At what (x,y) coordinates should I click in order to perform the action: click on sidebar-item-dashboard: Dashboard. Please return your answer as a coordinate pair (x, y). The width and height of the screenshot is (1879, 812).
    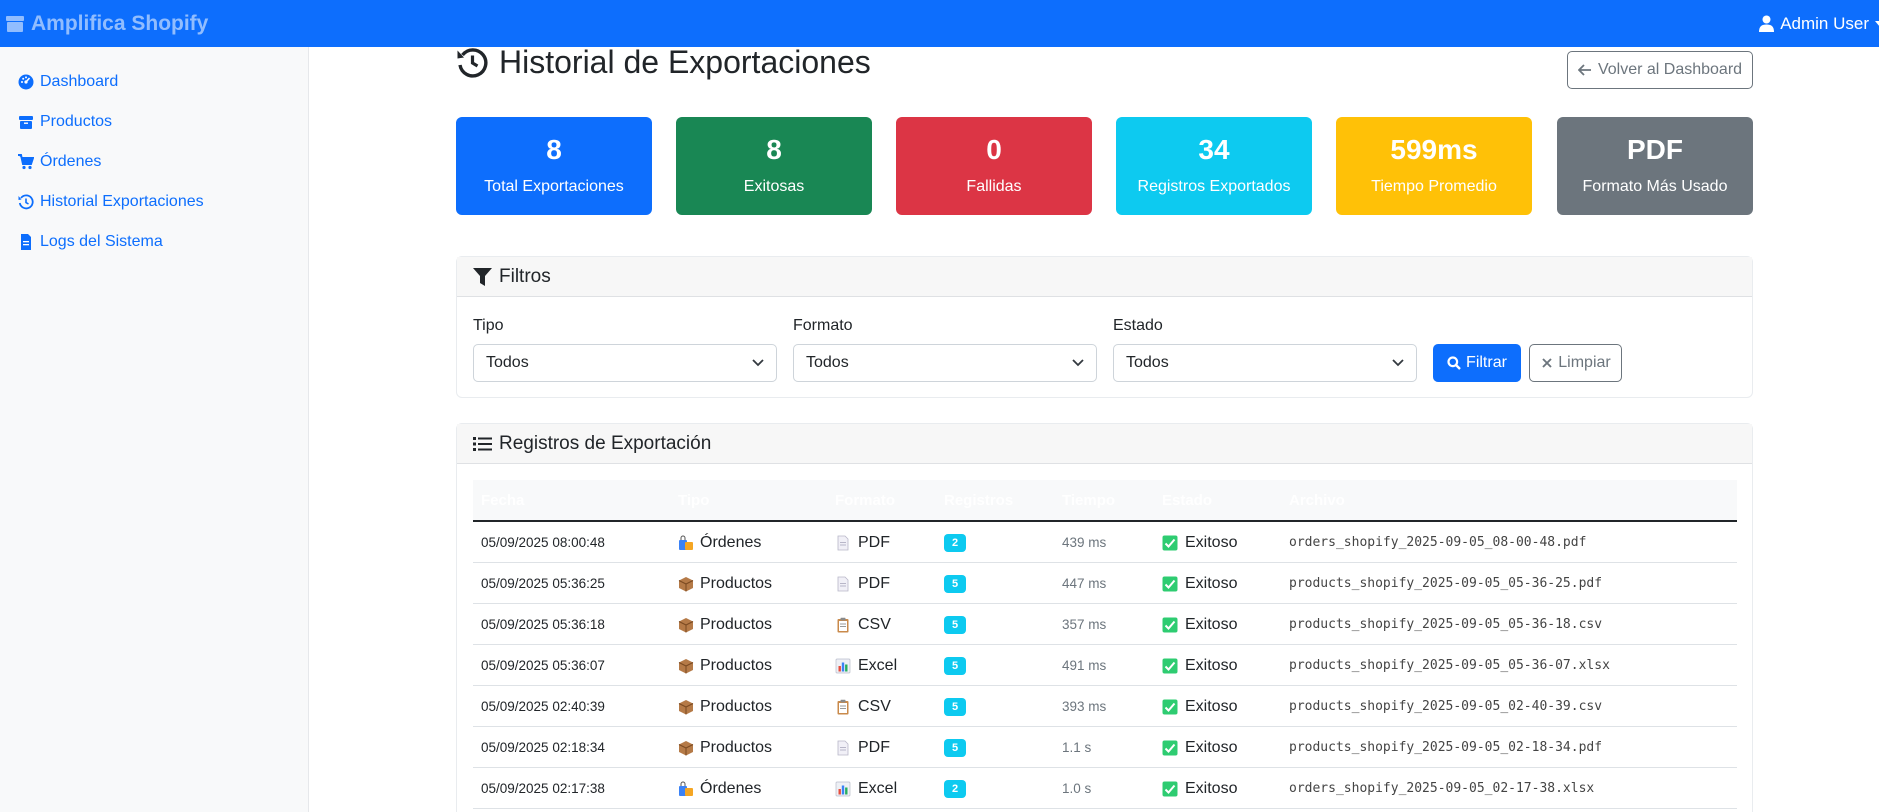
    Looking at the image, I should click on (68, 82).